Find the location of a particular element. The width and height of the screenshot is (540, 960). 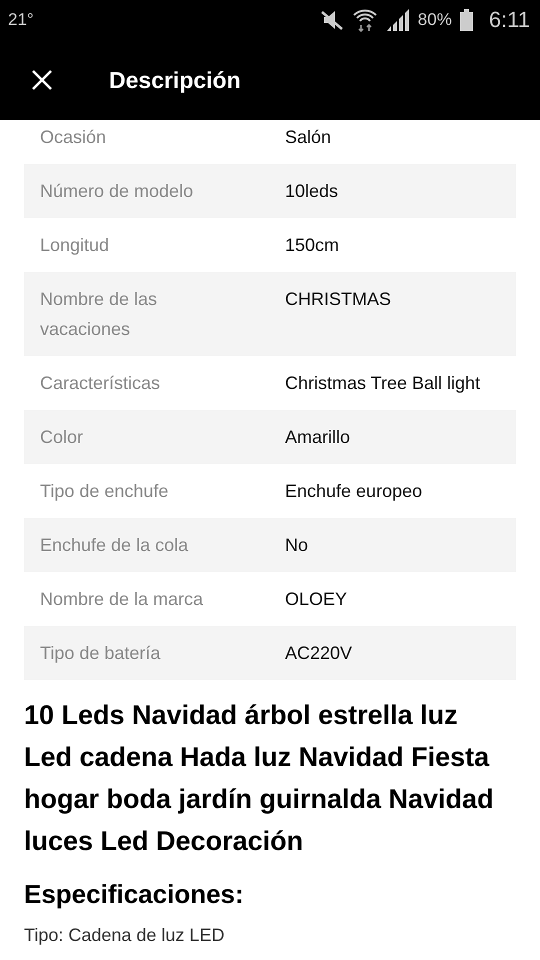

spec-value: Salón is located at coordinates (308, 137).